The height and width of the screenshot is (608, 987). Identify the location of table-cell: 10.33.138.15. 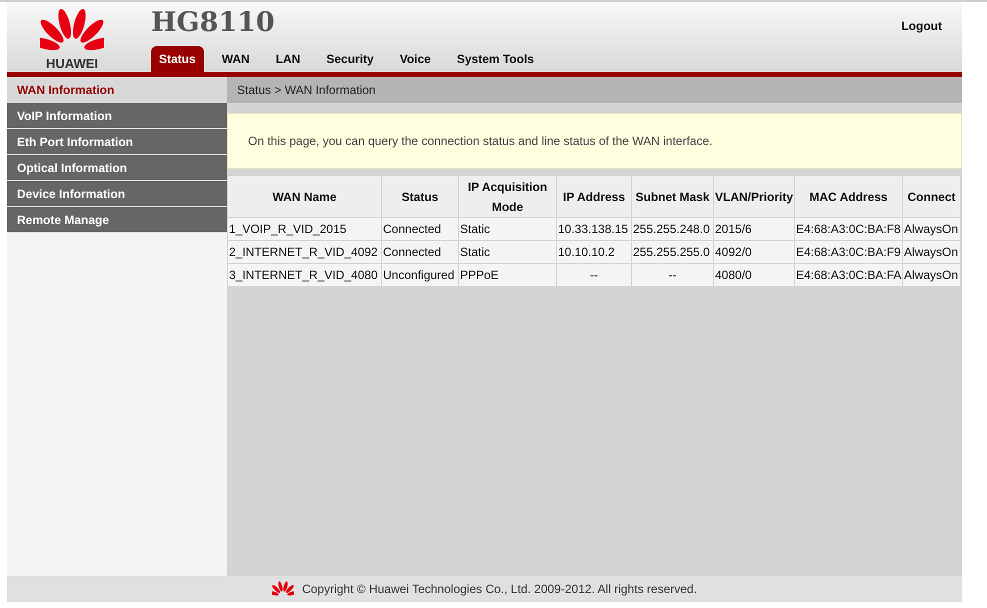
(594, 229).